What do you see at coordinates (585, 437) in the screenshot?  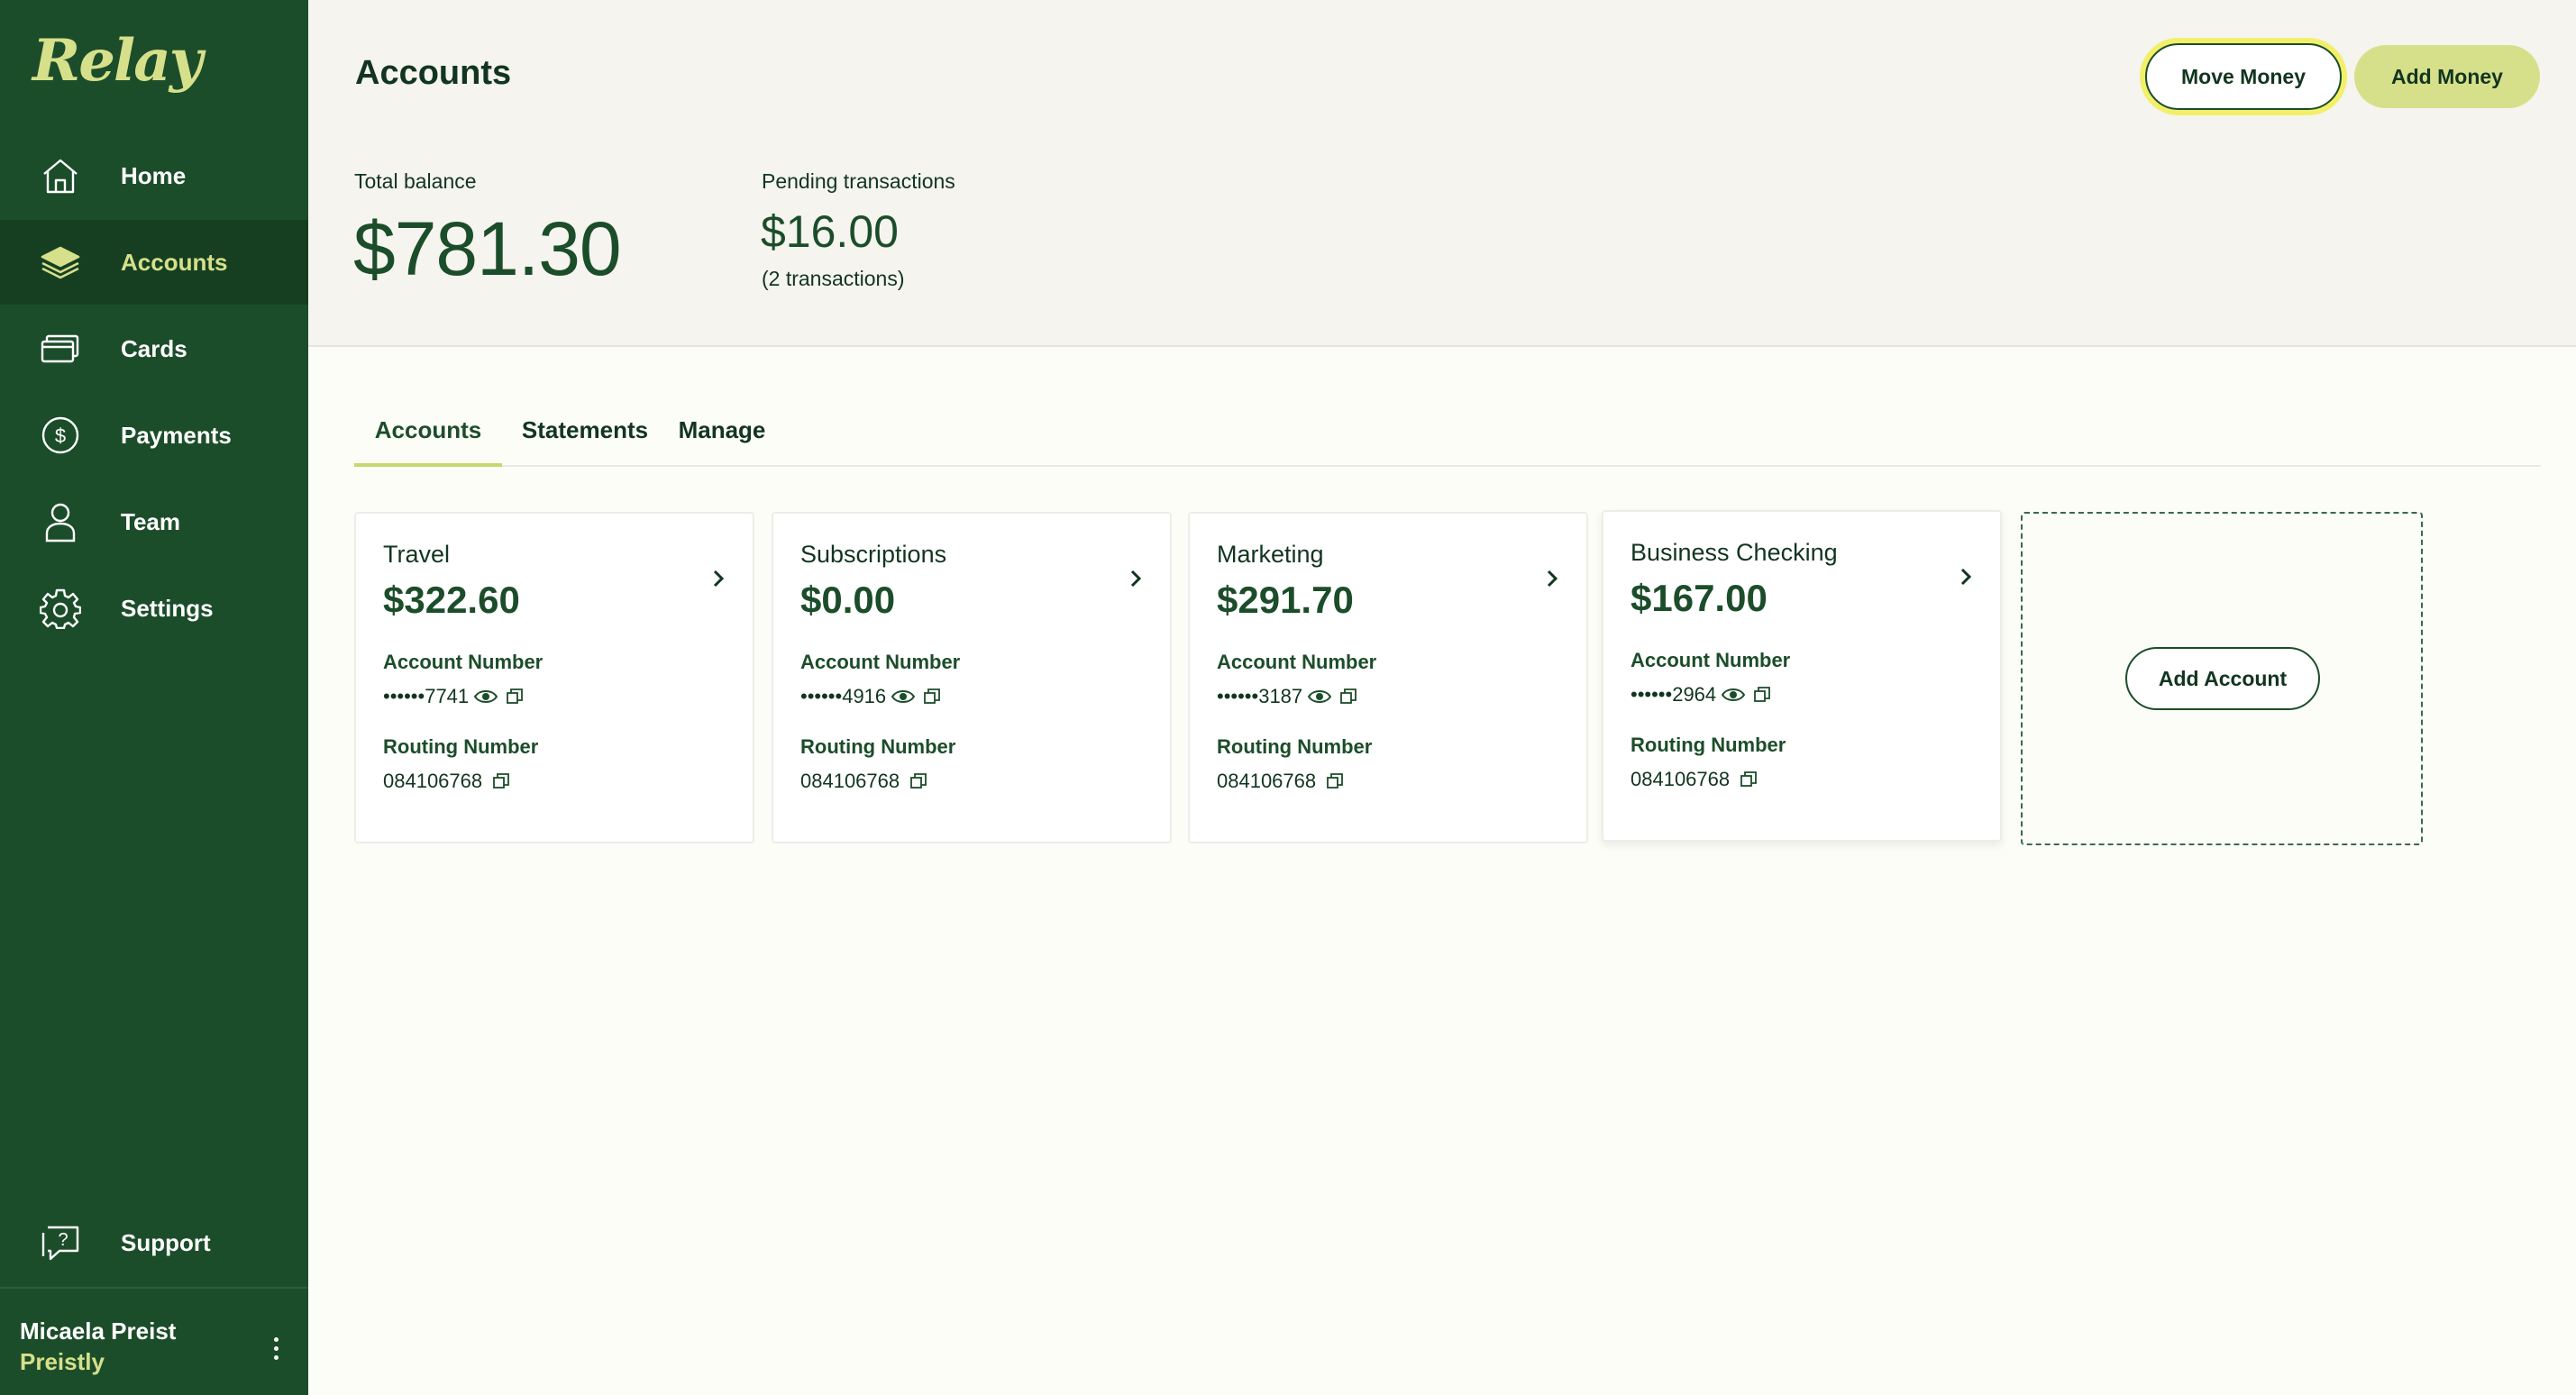 I see `tab-statements: Statements` at bounding box center [585, 437].